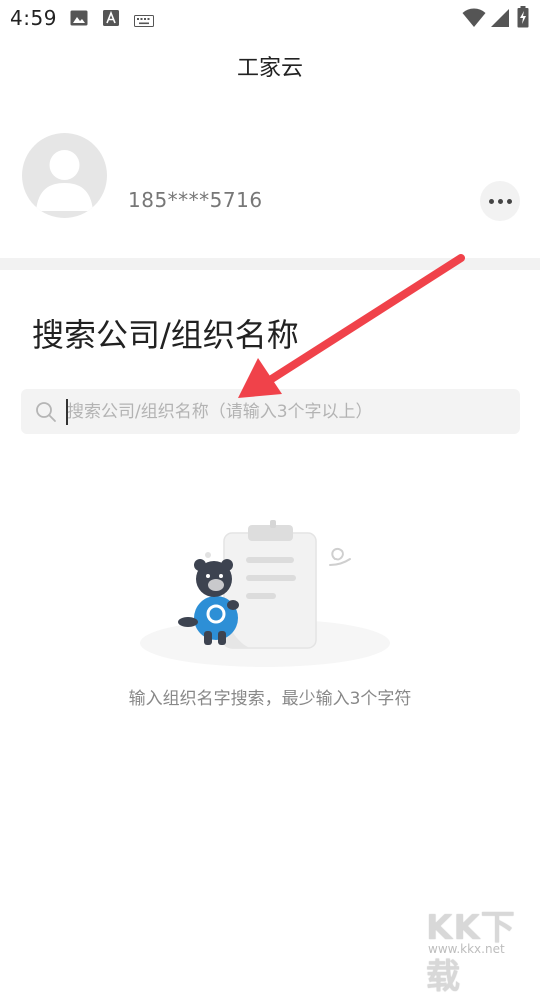  What do you see at coordinates (466, 949) in the screenshot?
I see `watermark-url: www.kkx.net` at bounding box center [466, 949].